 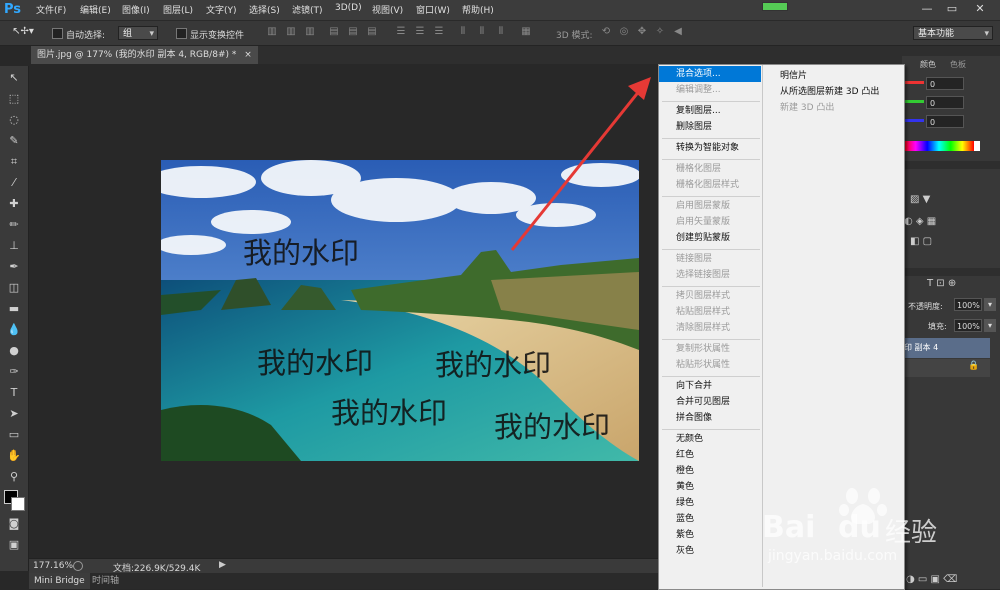 What do you see at coordinates (14, 351) in the screenshot?
I see `dodge-tool-icon: ●` at bounding box center [14, 351].